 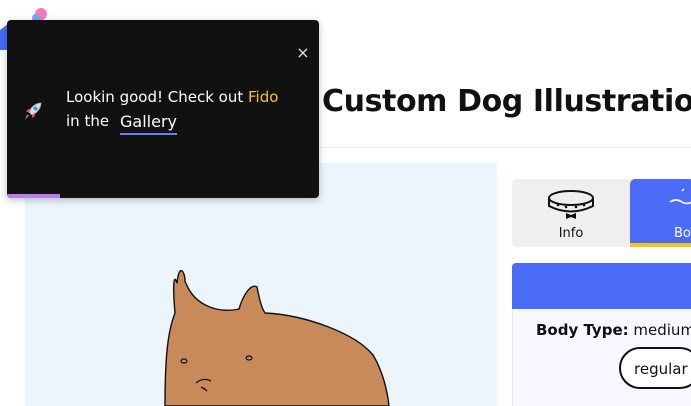 What do you see at coordinates (601, 286) in the screenshot?
I see `body-panel-header` at bounding box center [601, 286].